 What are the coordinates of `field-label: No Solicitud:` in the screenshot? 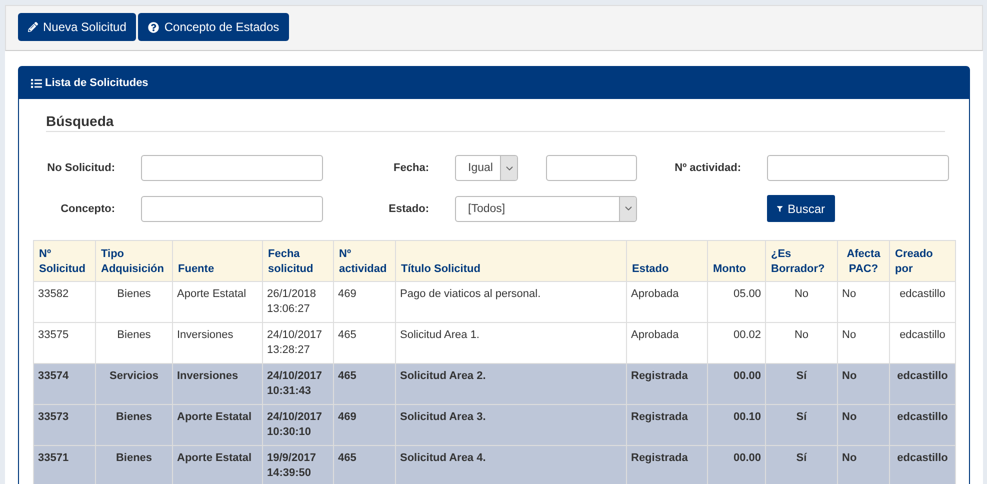 It's located at (80, 168).